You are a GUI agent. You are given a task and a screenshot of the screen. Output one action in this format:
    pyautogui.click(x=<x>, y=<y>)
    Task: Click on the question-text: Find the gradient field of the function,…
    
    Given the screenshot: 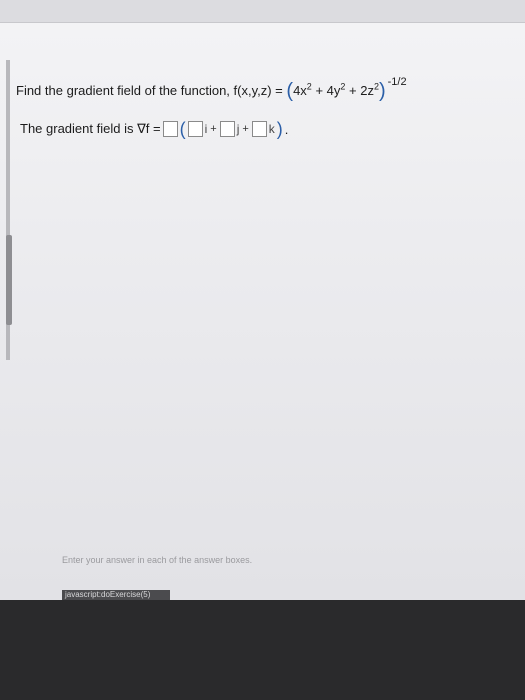 What is the action you would take?
    pyautogui.click(x=266, y=89)
    